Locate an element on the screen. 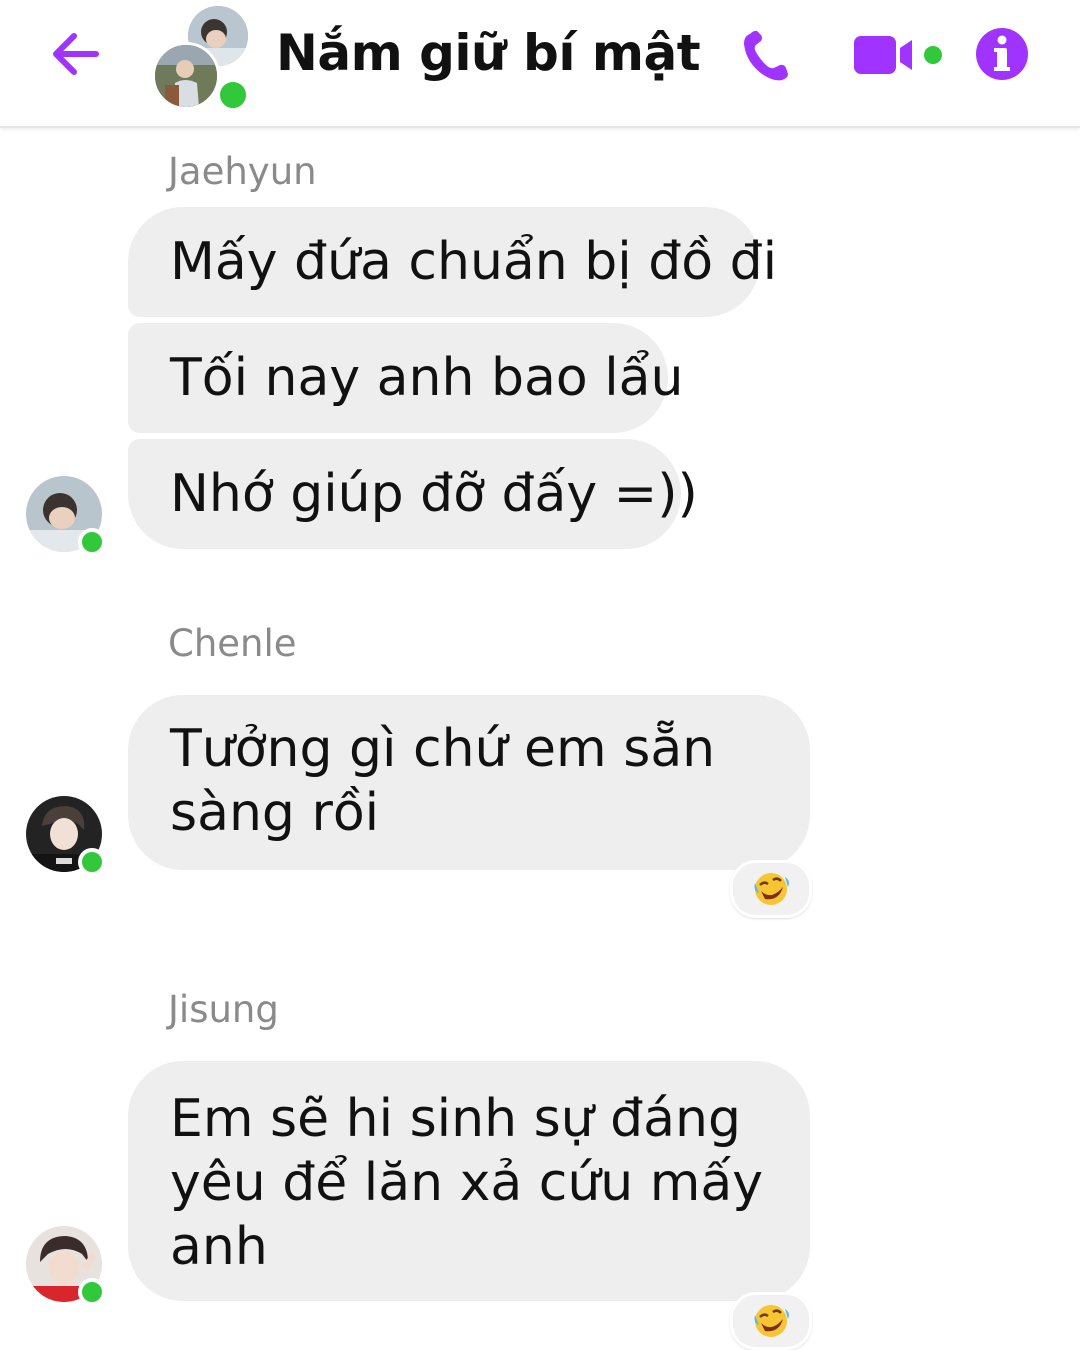 Image resolution: width=1080 pixels, height=1350 pixels. message-bubble: Tối nay anh bao lẩu is located at coordinates (405, 378).